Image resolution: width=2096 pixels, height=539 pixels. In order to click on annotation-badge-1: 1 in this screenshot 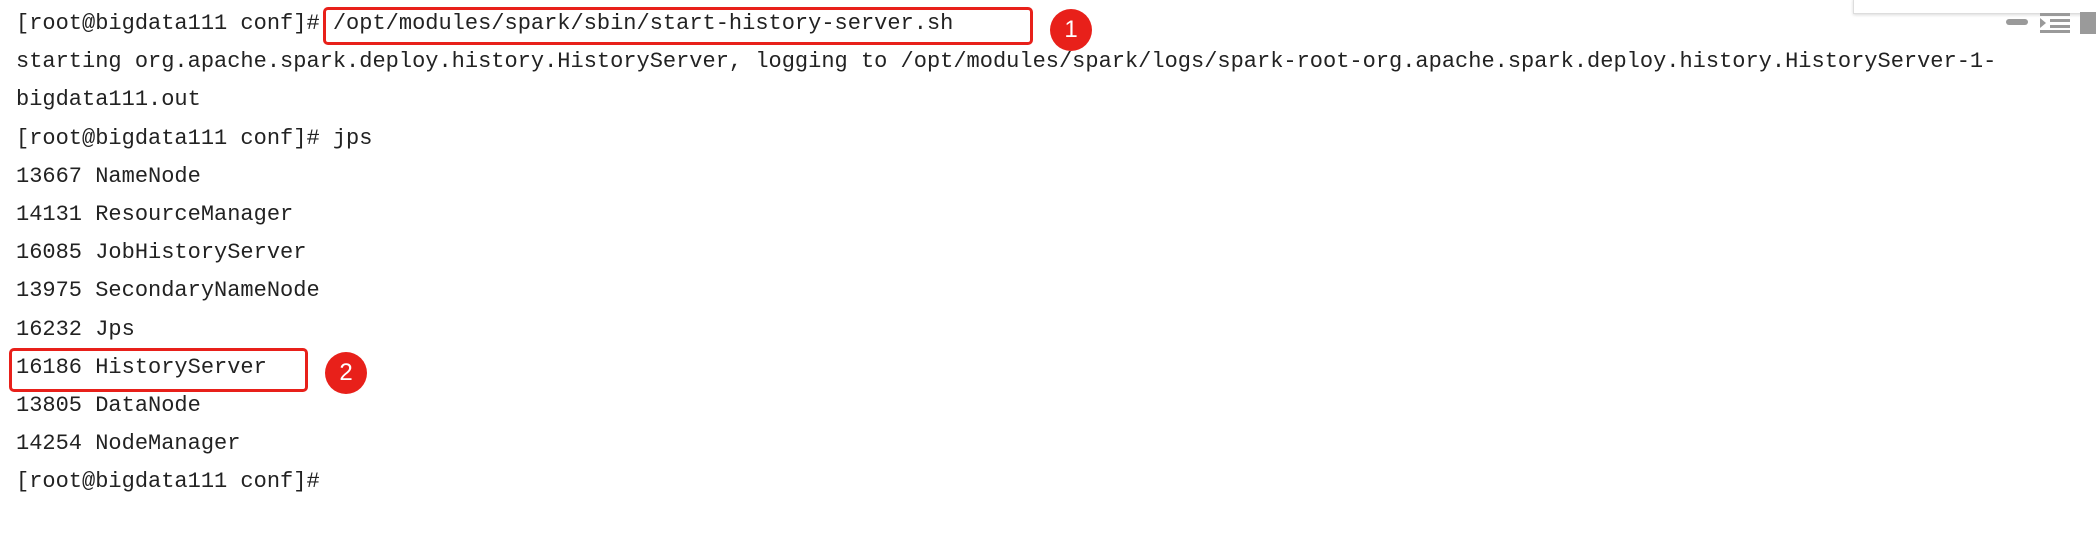, I will do `click(1071, 30)`.